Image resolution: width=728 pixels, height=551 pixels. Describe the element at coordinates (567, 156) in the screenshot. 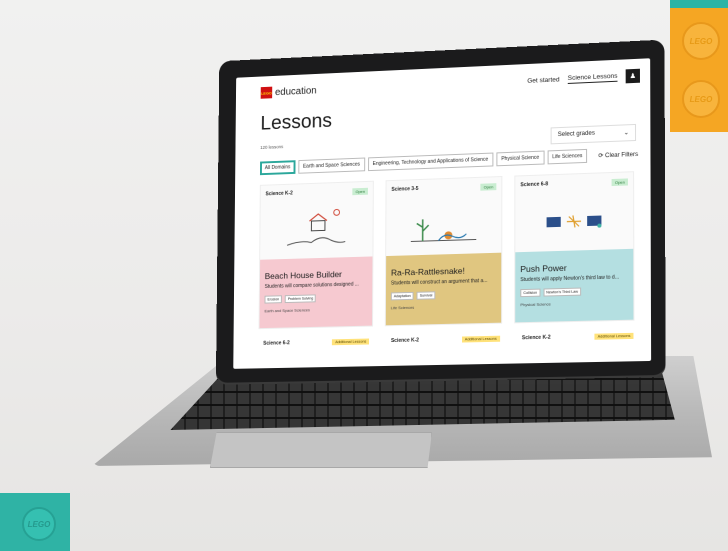

I see `filter-chip-life: Life Sciences` at that location.